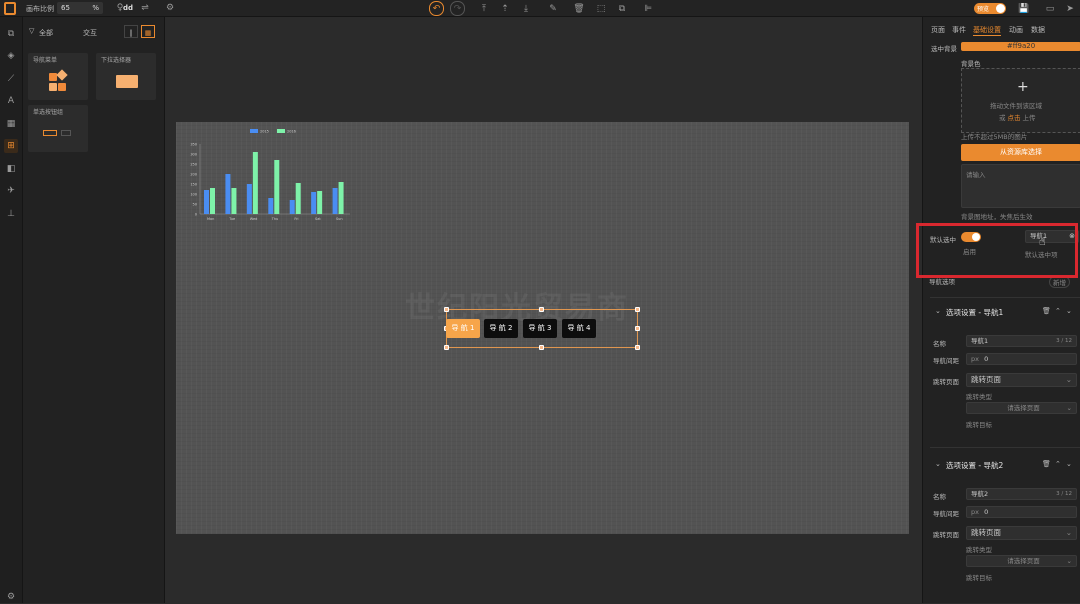 This screenshot has height=604, width=1080. I want to click on clear-icon: ✎, so click(553, 9).